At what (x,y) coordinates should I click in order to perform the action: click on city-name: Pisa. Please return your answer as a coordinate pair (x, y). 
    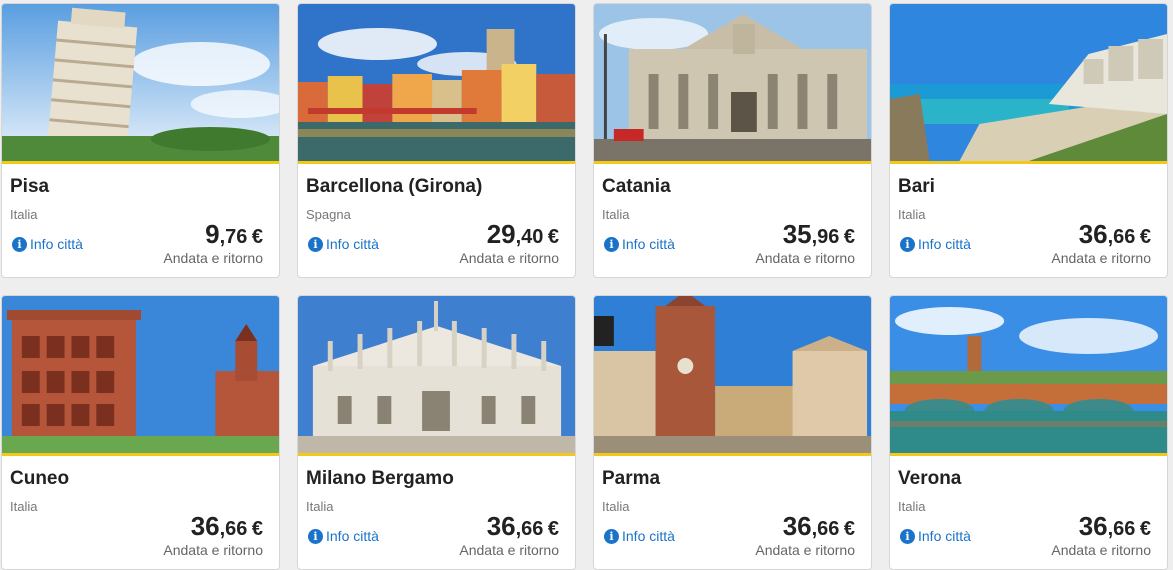
    Looking at the image, I should click on (30, 186).